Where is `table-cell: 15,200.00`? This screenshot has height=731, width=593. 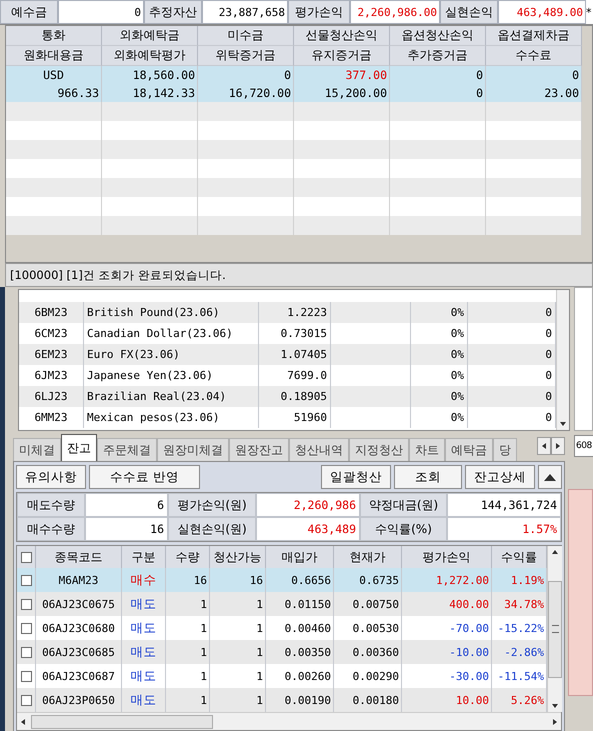 table-cell: 15,200.00 is located at coordinates (342, 93).